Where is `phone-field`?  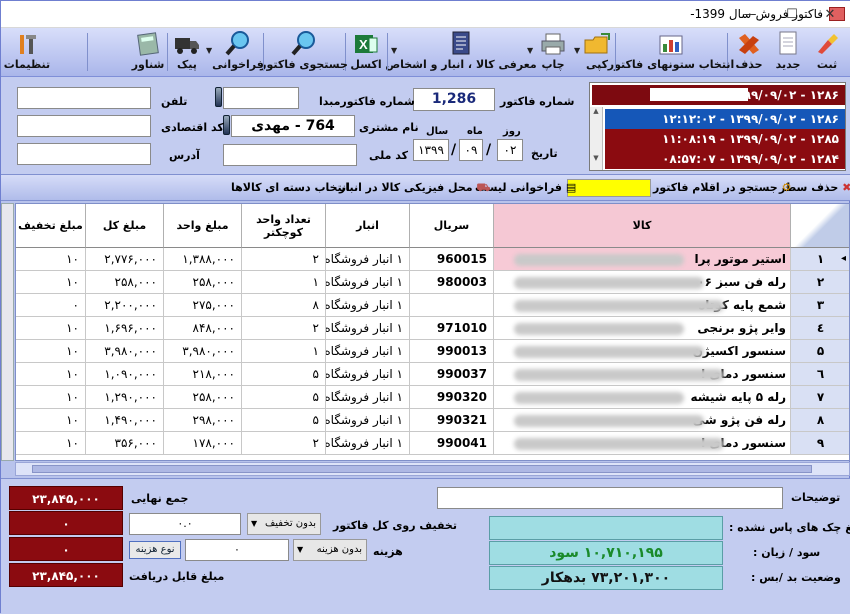
phone-field is located at coordinates (84, 98).